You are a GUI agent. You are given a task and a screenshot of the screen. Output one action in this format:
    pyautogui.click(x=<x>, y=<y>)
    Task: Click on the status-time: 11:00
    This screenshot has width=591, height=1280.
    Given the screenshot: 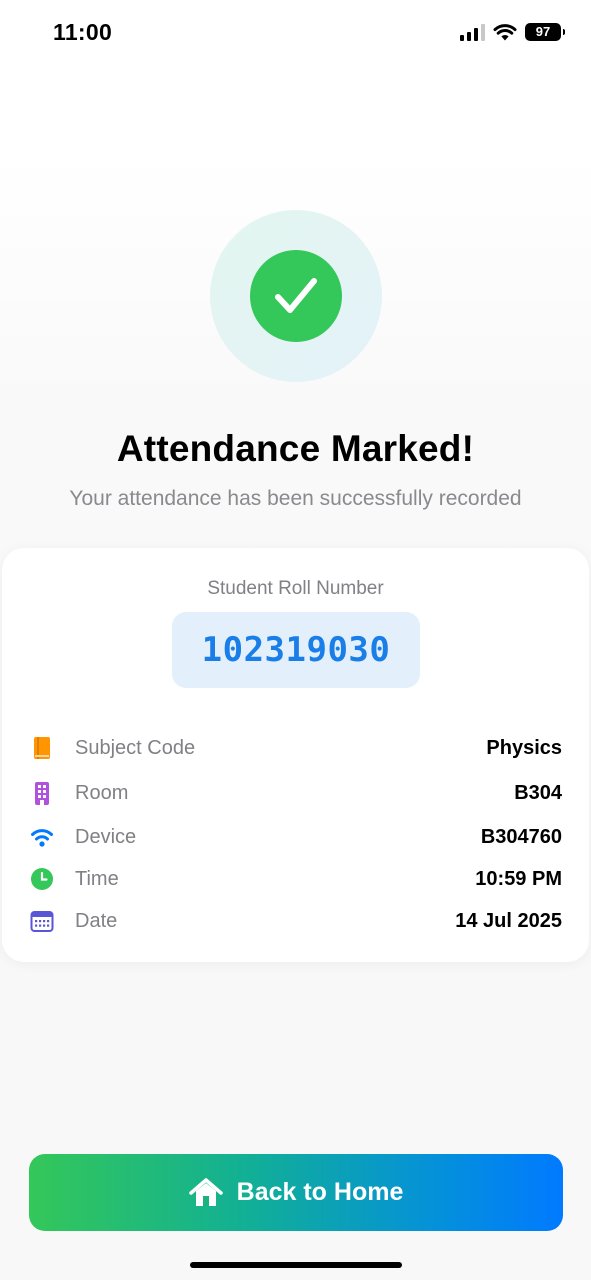 What is the action you would take?
    pyautogui.click(x=83, y=32)
    